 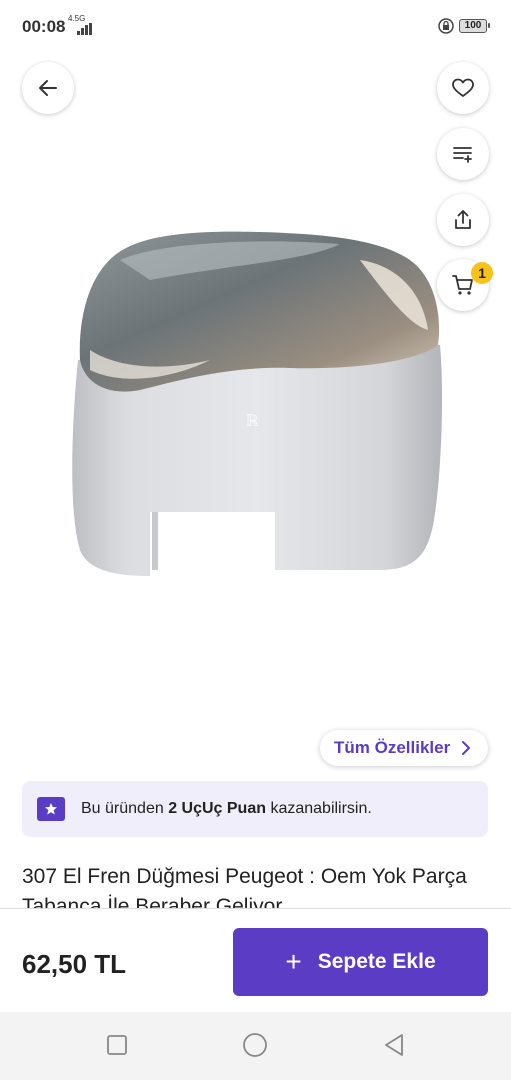 I want to click on network-type: 4.5G, so click(x=77, y=18).